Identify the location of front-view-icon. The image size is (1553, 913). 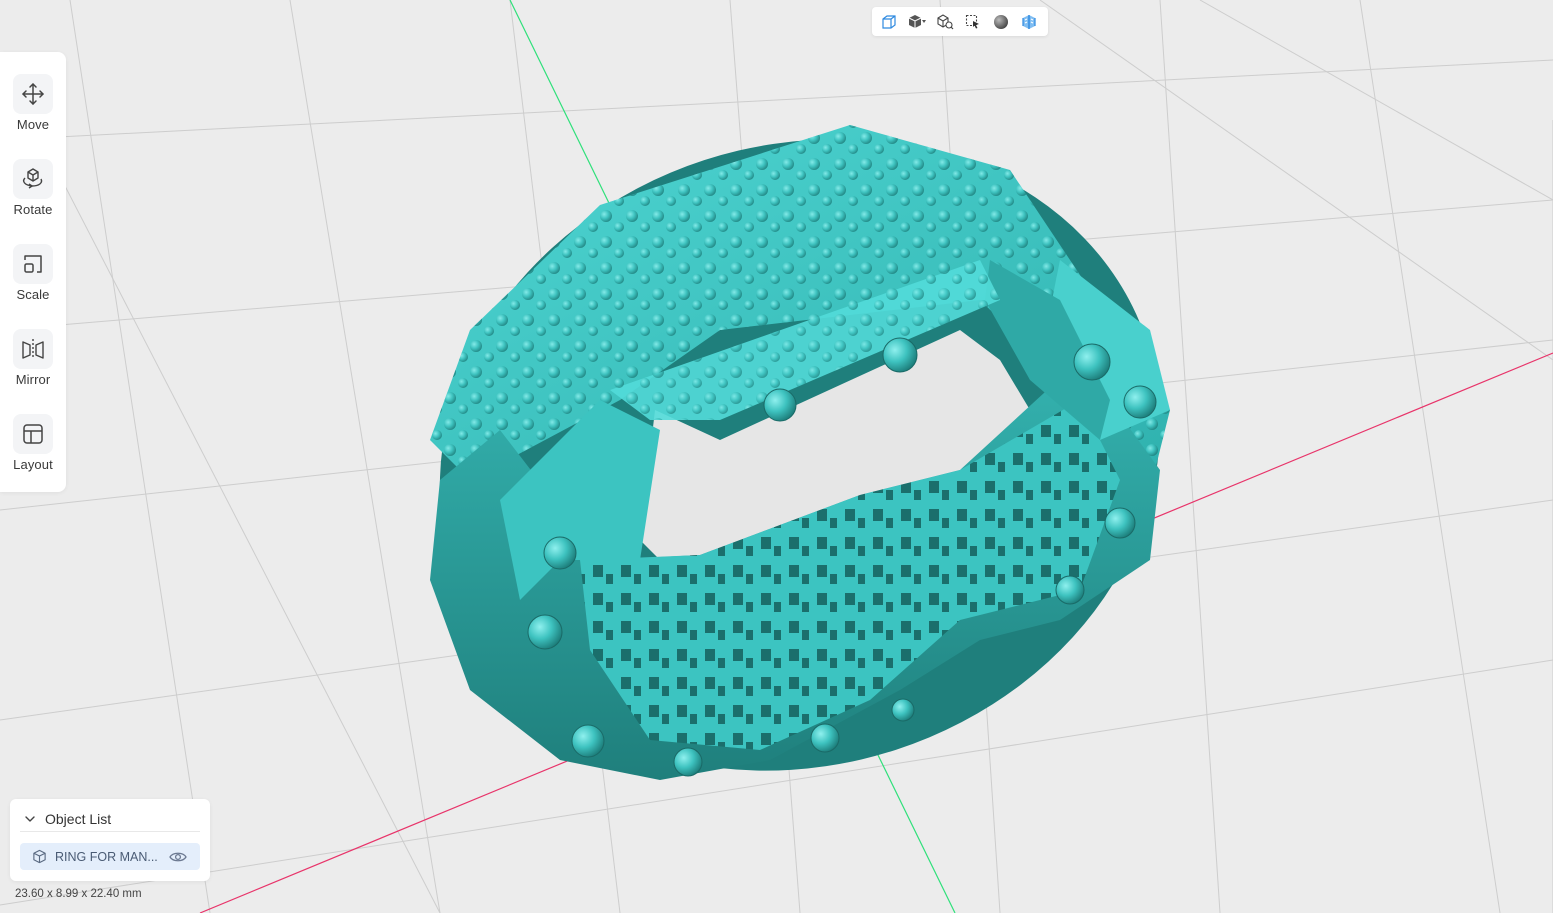
(889, 22).